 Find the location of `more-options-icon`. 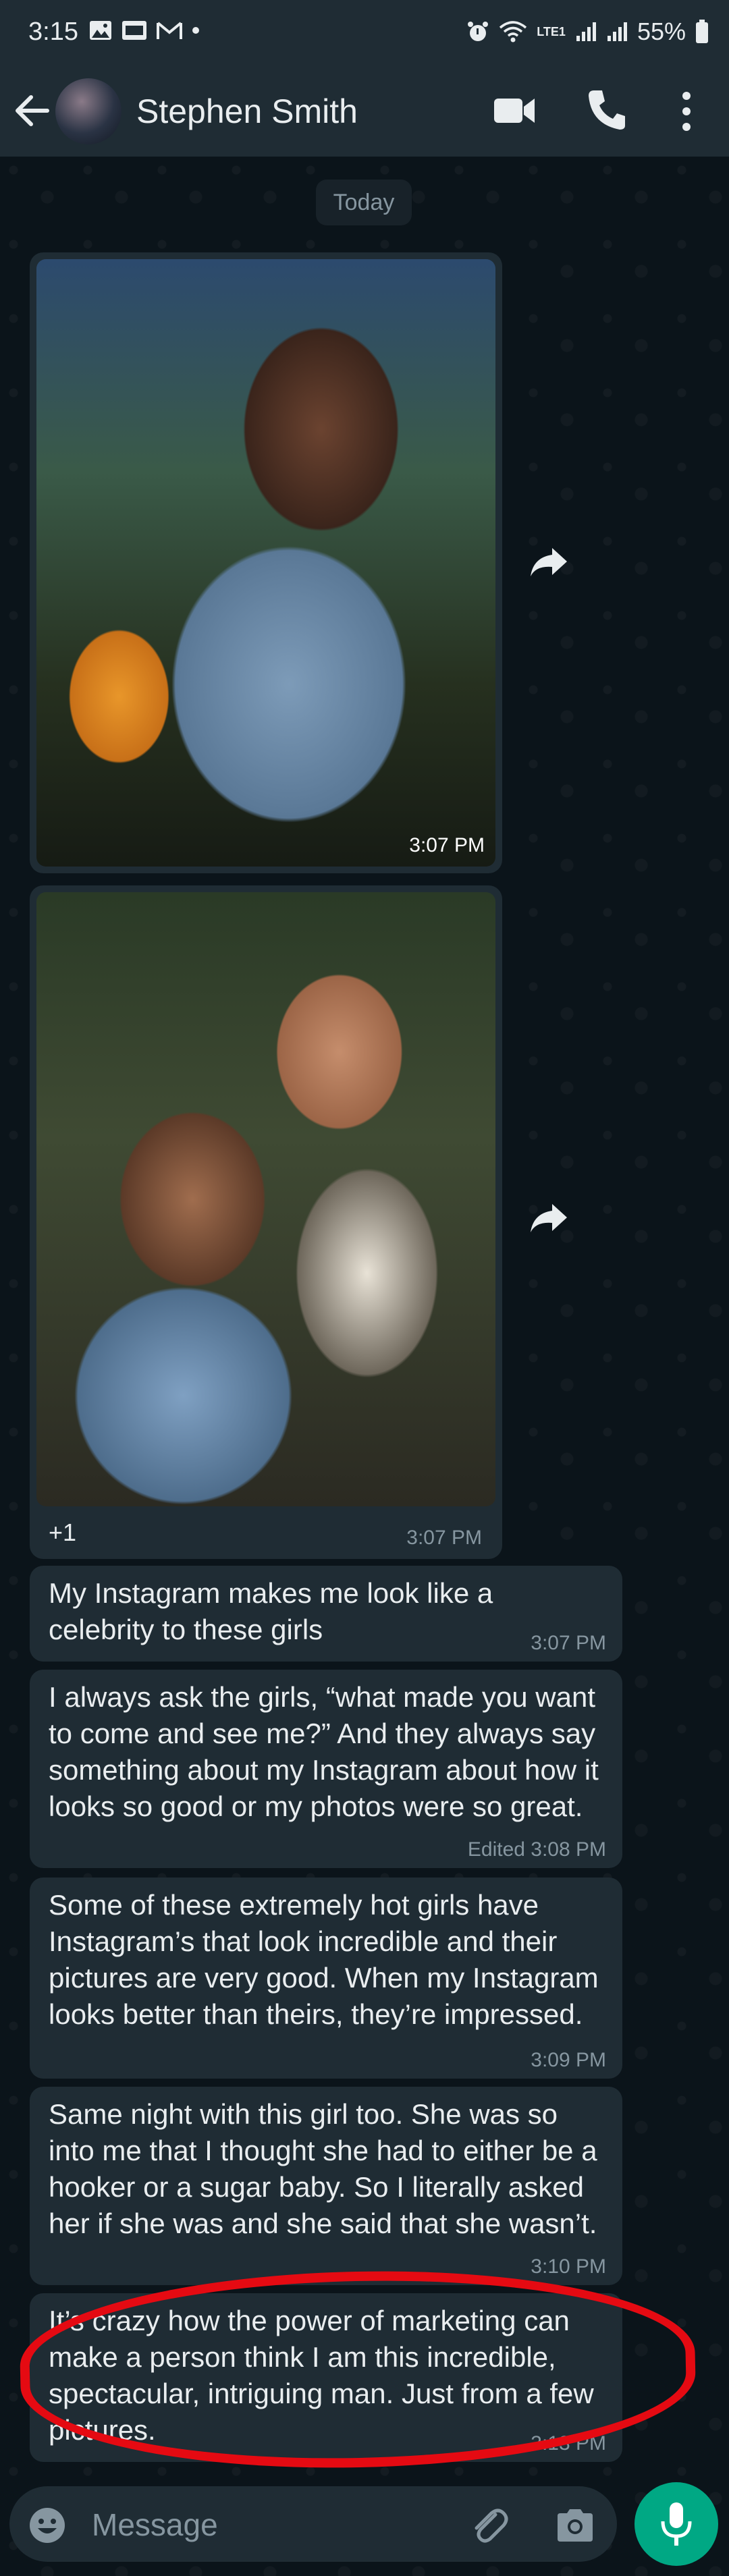

more-options-icon is located at coordinates (686, 111).